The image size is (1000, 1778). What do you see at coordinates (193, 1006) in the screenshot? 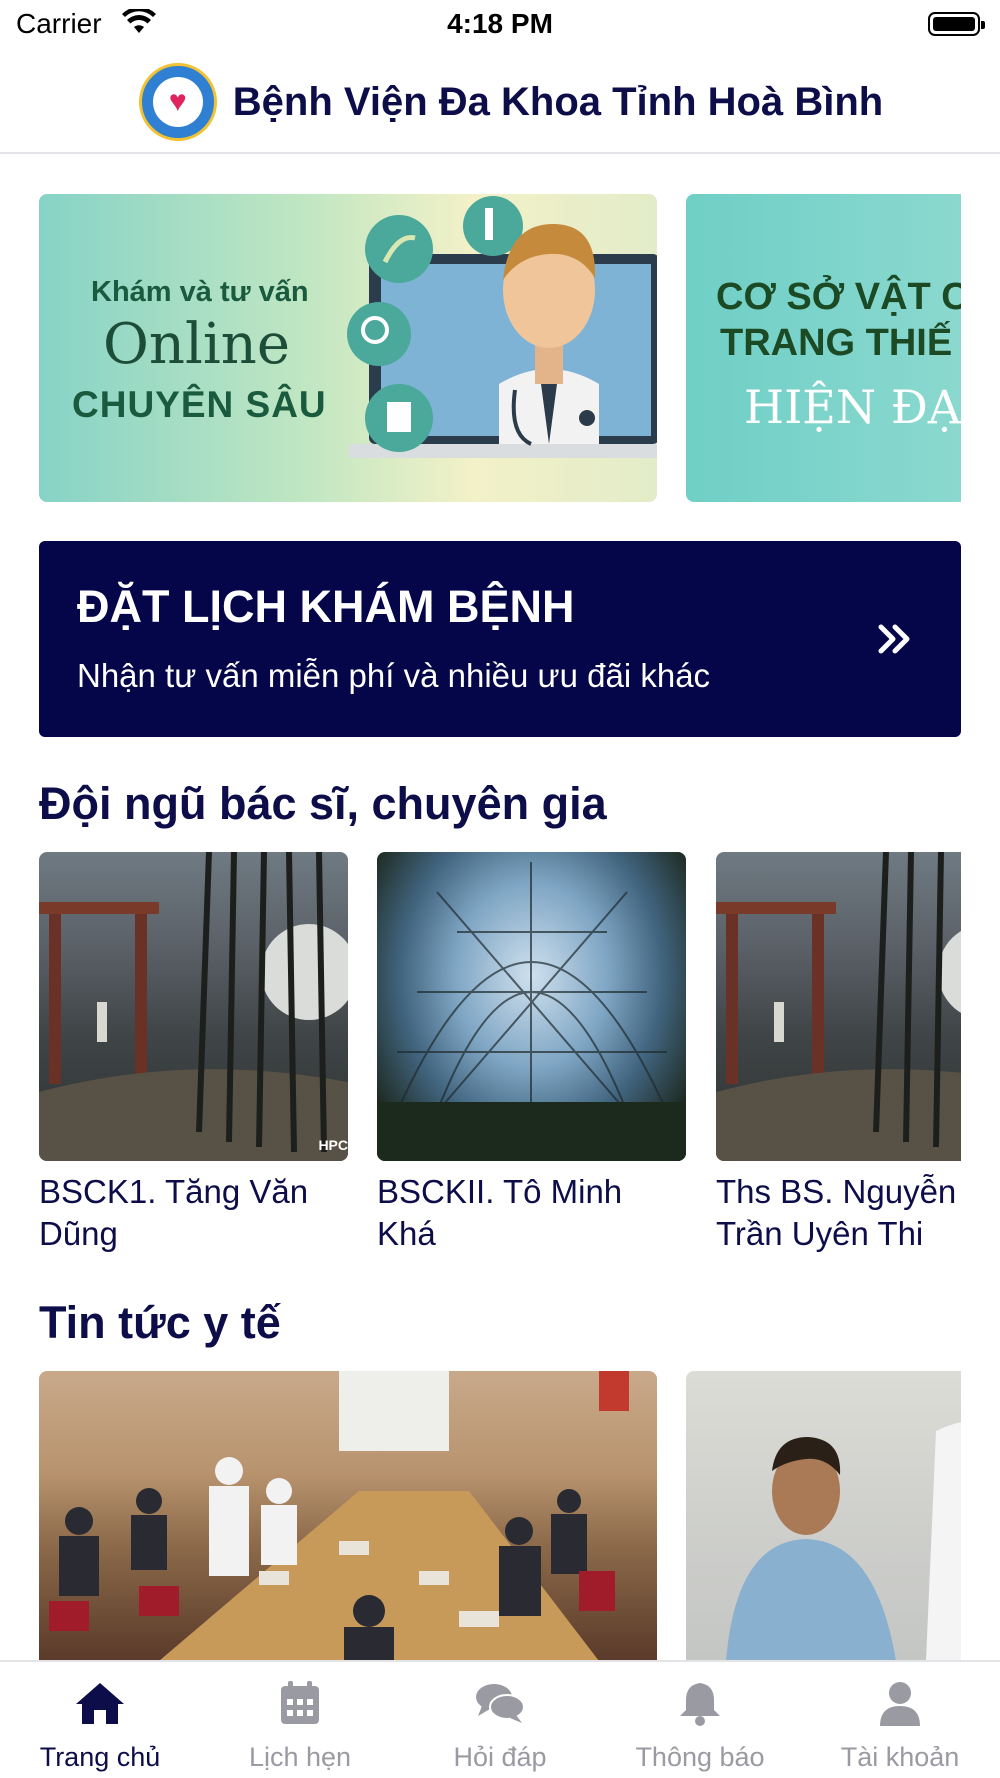
I see `doctor-photo: HPC` at bounding box center [193, 1006].